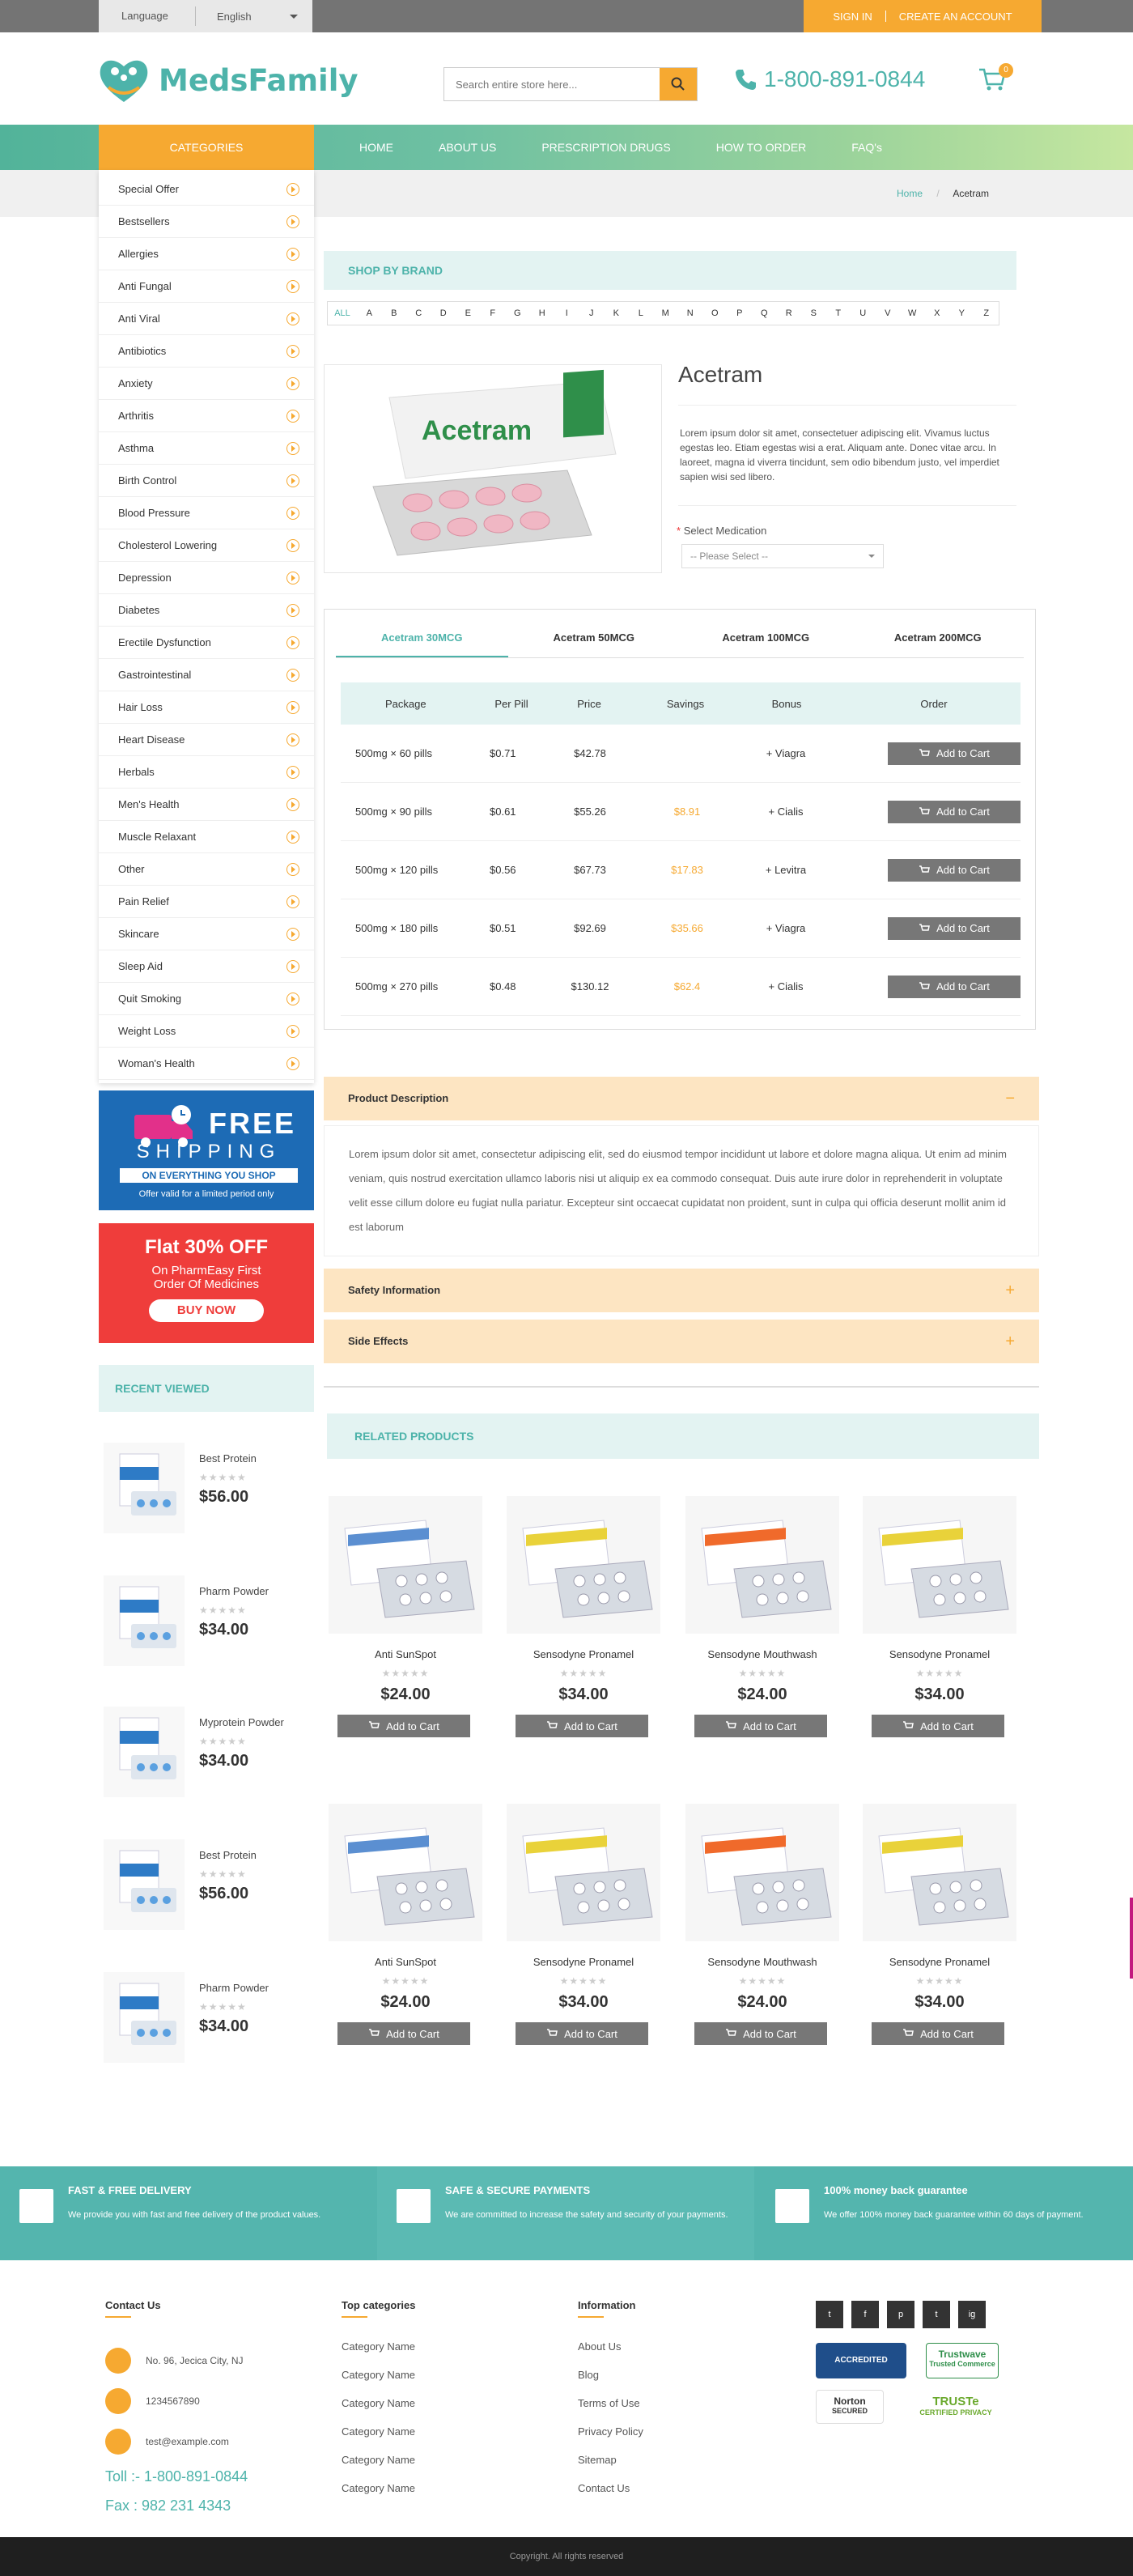 This screenshot has height=2576, width=1133. What do you see at coordinates (1010, 1098) in the screenshot?
I see `collapse-icon: −` at bounding box center [1010, 1098].